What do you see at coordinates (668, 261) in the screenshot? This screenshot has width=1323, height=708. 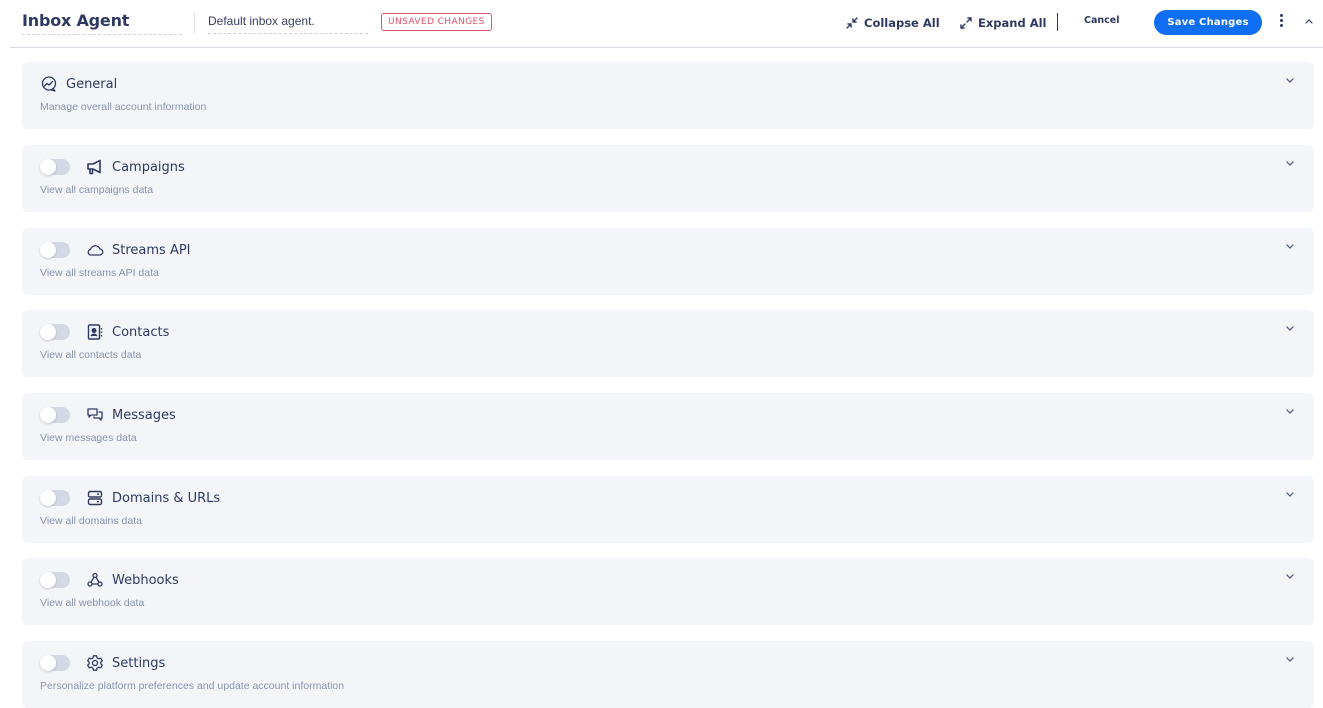 I see `section-streams-api: Streams API View all streams API data` at bounding box center [668, 261].